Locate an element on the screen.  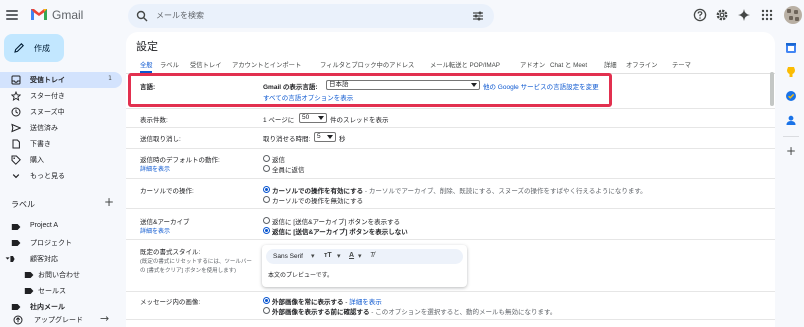
sidebar-item-label: 下書き is located at coordinates (40, 144).